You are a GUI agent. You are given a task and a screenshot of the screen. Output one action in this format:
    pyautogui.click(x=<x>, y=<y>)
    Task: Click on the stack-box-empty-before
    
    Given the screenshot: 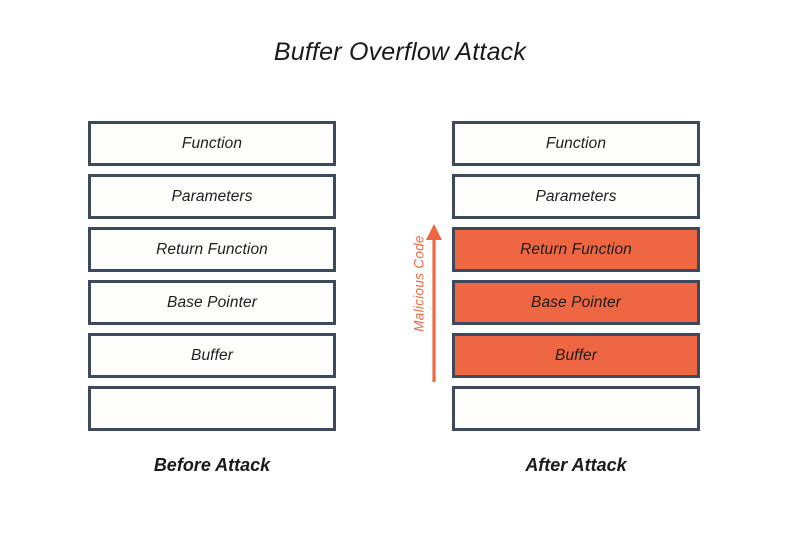 What is the action you would take?
    pyautogui.click(x=212, y=408)
    